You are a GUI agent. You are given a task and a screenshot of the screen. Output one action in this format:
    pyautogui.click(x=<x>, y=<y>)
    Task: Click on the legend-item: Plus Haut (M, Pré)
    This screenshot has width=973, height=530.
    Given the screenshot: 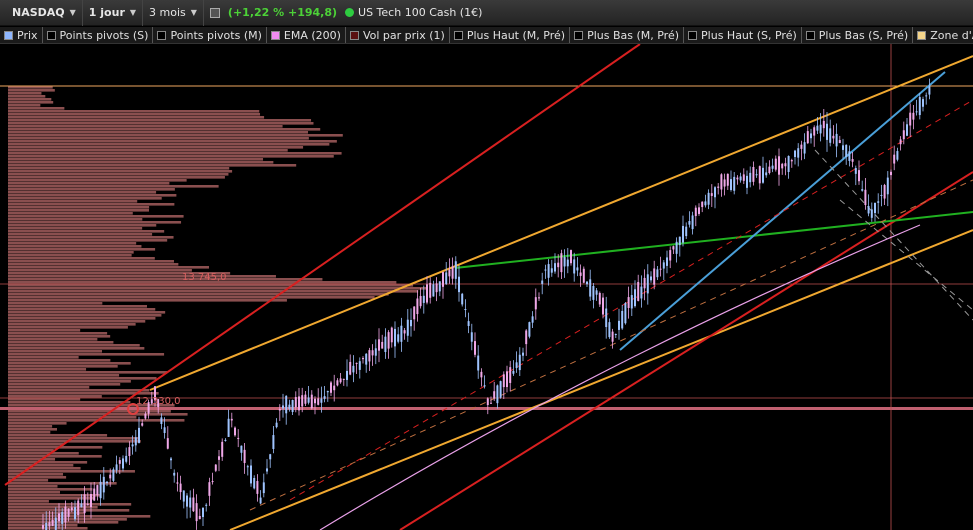 What is the action you would take?
    pyautogui.click(x=510, y=35)
    